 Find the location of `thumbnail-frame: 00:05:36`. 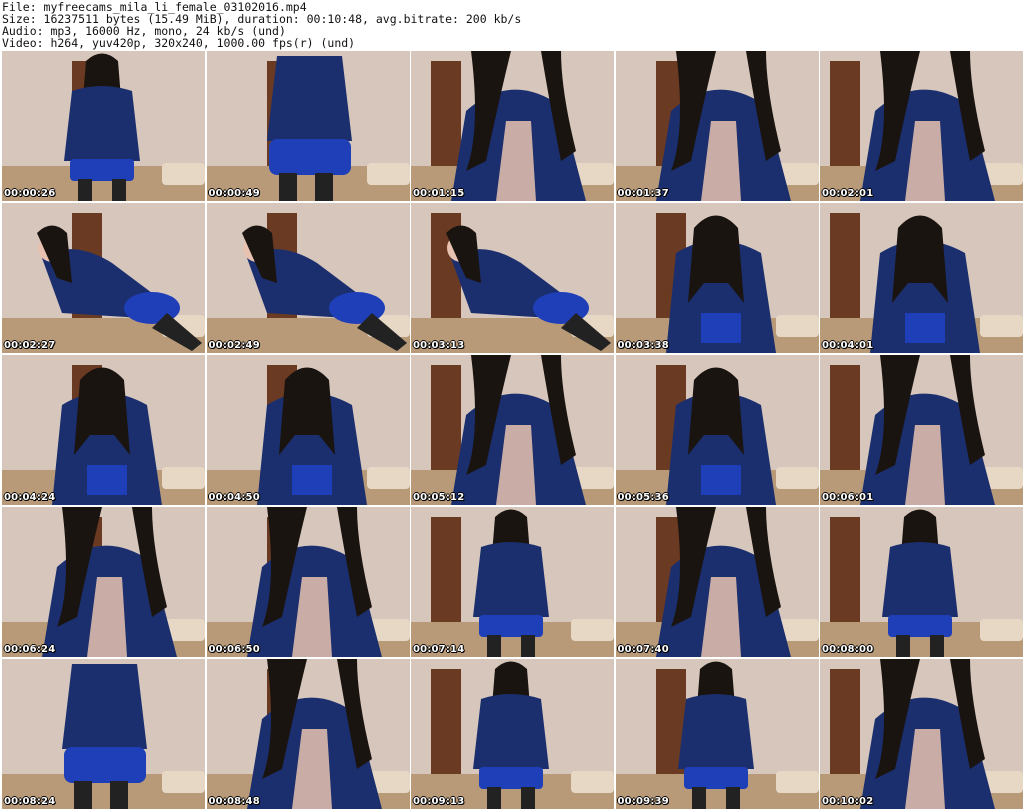

thumbnail-frame: 00:05:36 is located at coordinates (717, 430).